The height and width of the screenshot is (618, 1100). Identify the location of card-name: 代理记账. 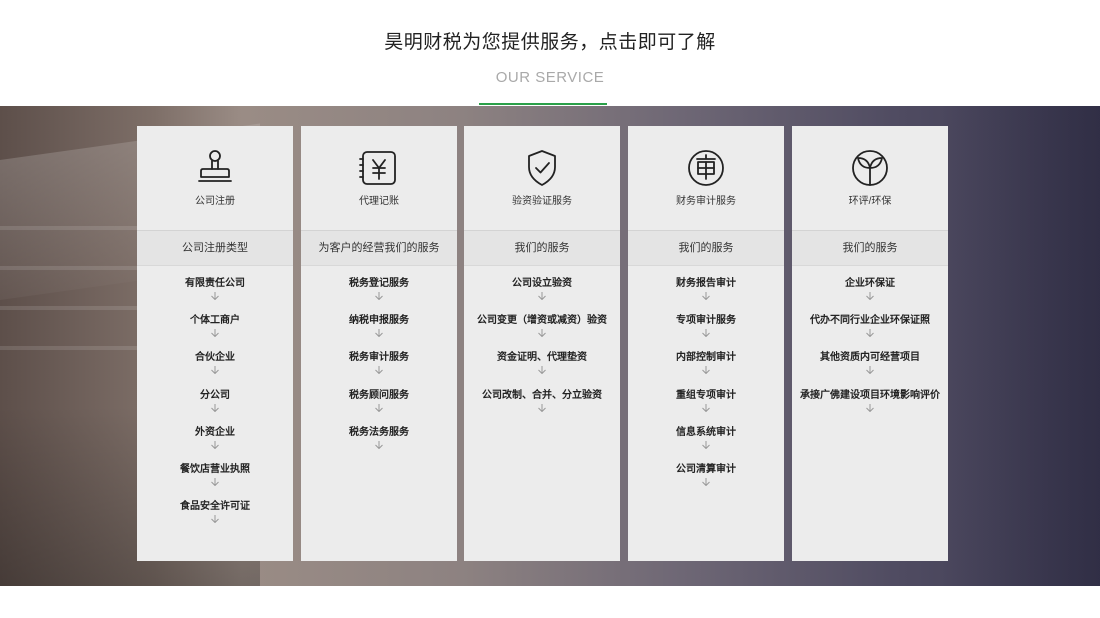
(379, 201).